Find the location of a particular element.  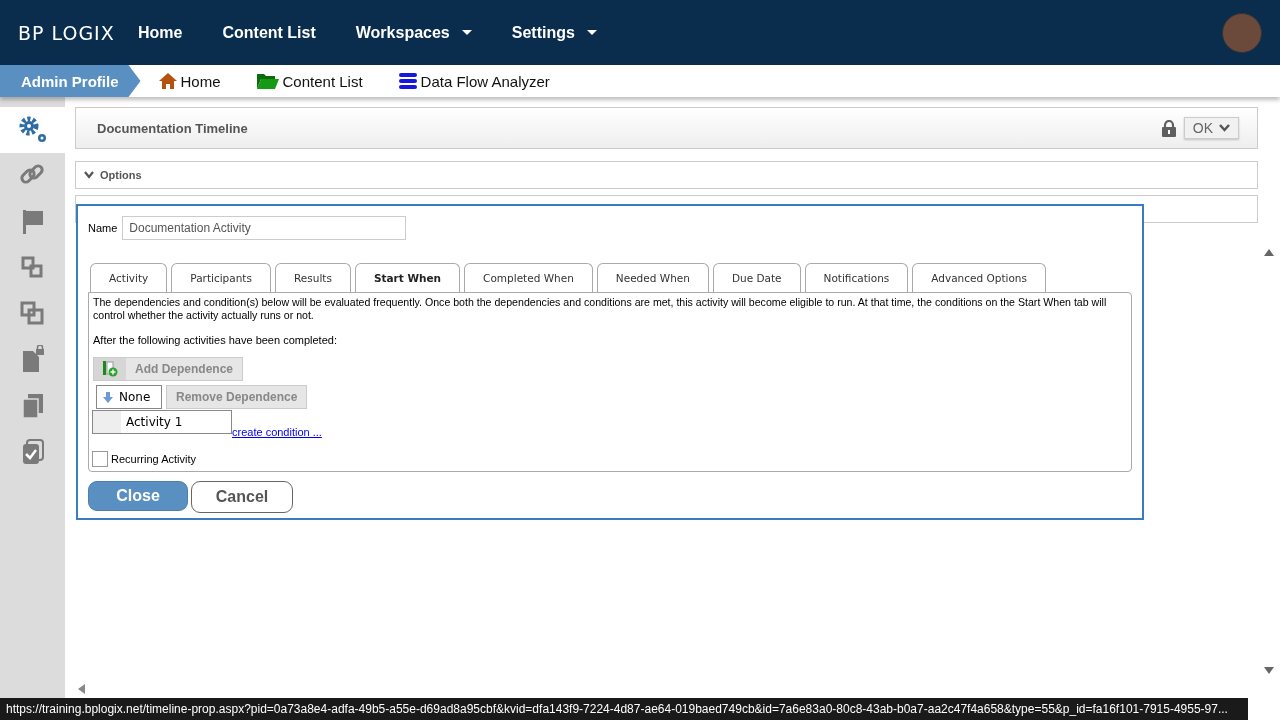

tab: Completed When is located at coordinates (528, 277).